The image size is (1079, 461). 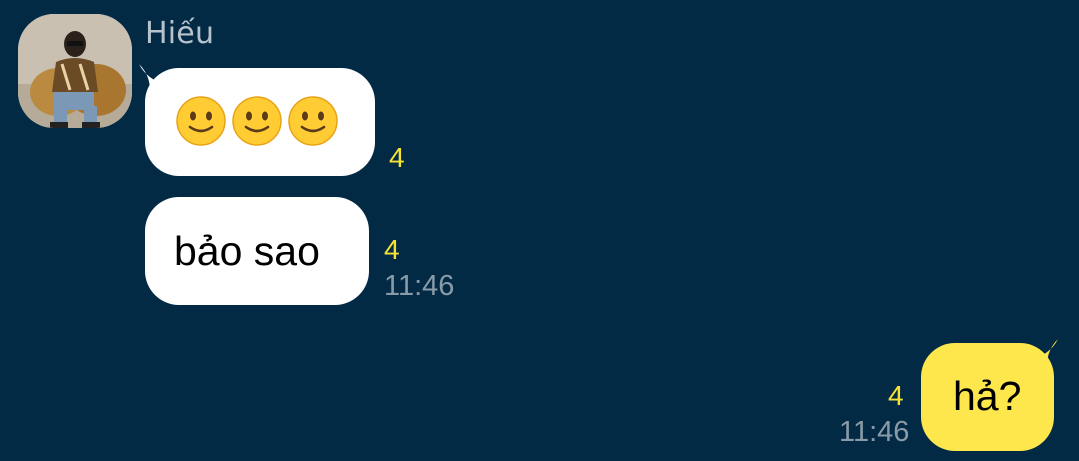 What do you see at coordinates (247, 251) in the screenshot?
I see `message-text: bảo sao` at bounding box center [247, 251].